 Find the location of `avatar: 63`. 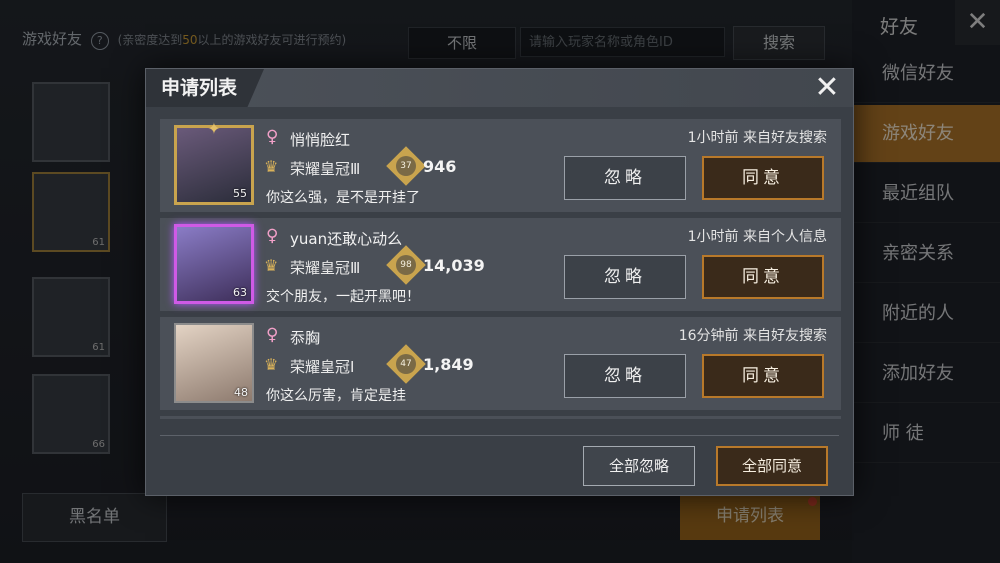

avatar: 63 is located at coordinates (214, 264).